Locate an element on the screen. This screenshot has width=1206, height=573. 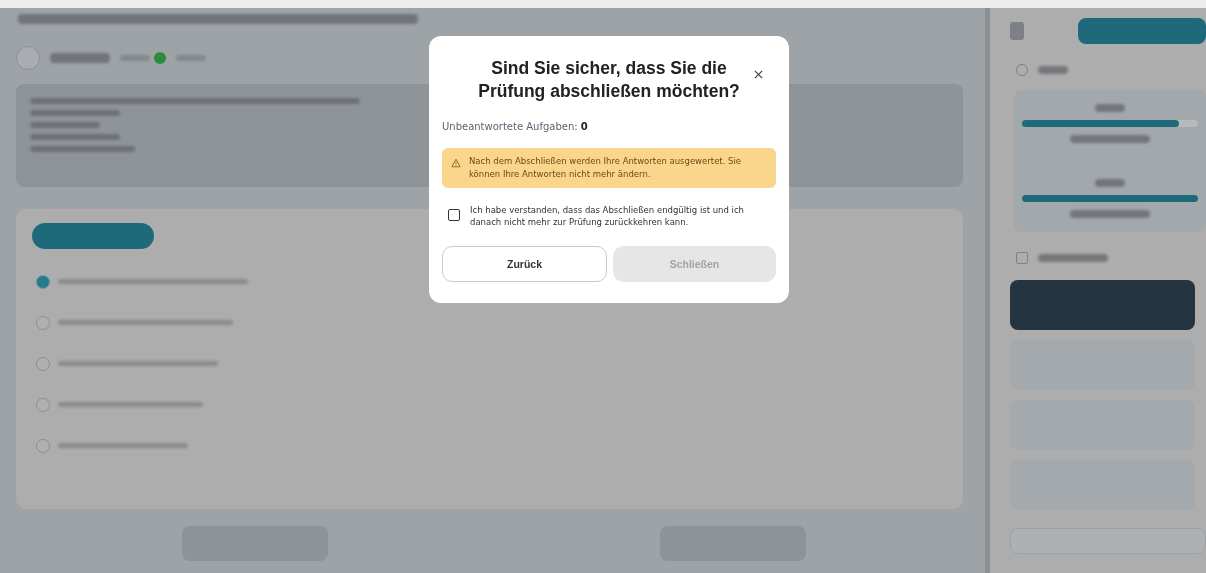
close-icon is located at coordinates (758, 74).